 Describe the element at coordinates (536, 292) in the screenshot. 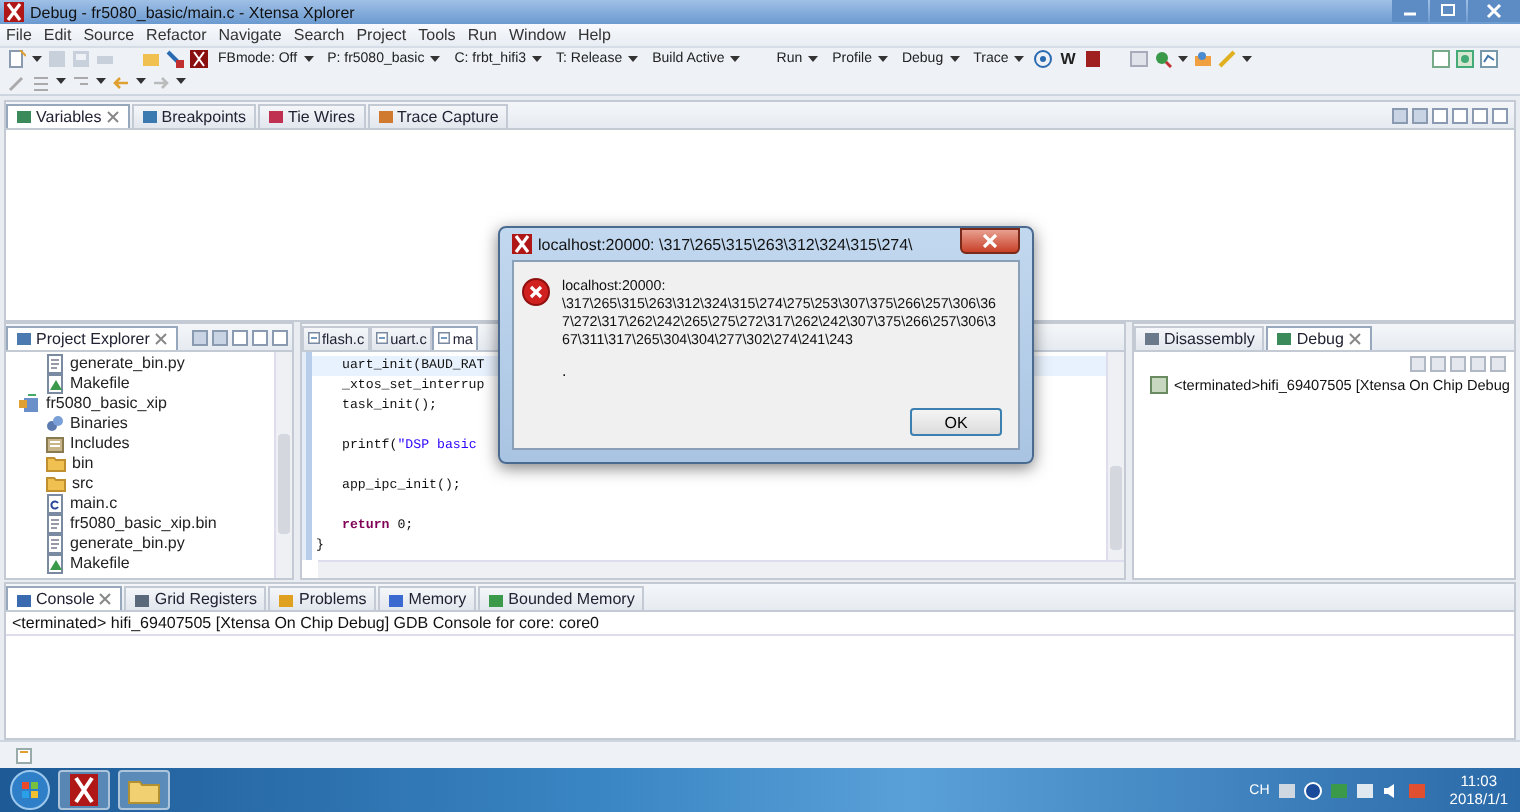

I see `error-icon` at that location.